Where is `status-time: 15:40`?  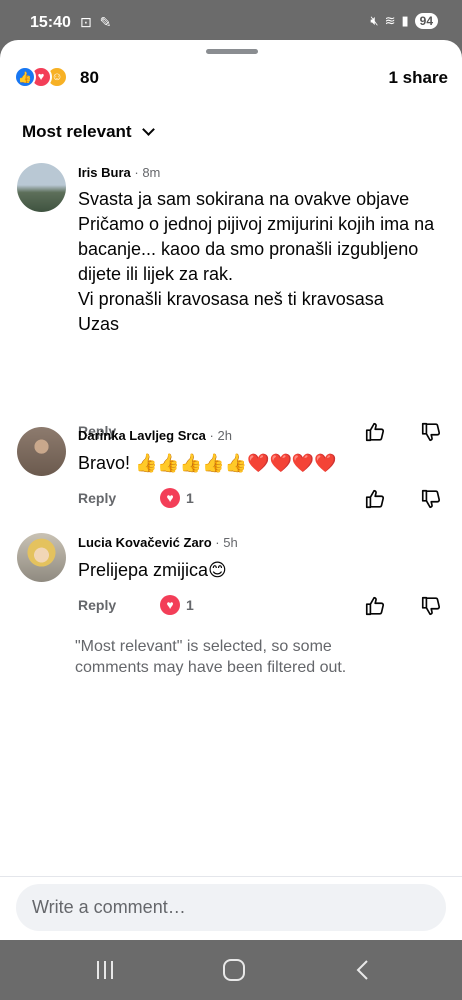
status-time: 15:40 is located at coordinates (50, 22).